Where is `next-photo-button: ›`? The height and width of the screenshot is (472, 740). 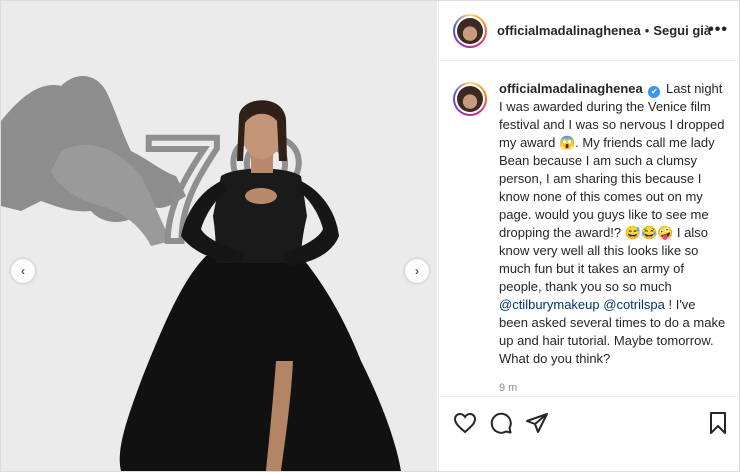 next-photo-button: › is located at coordinates (417, 271).